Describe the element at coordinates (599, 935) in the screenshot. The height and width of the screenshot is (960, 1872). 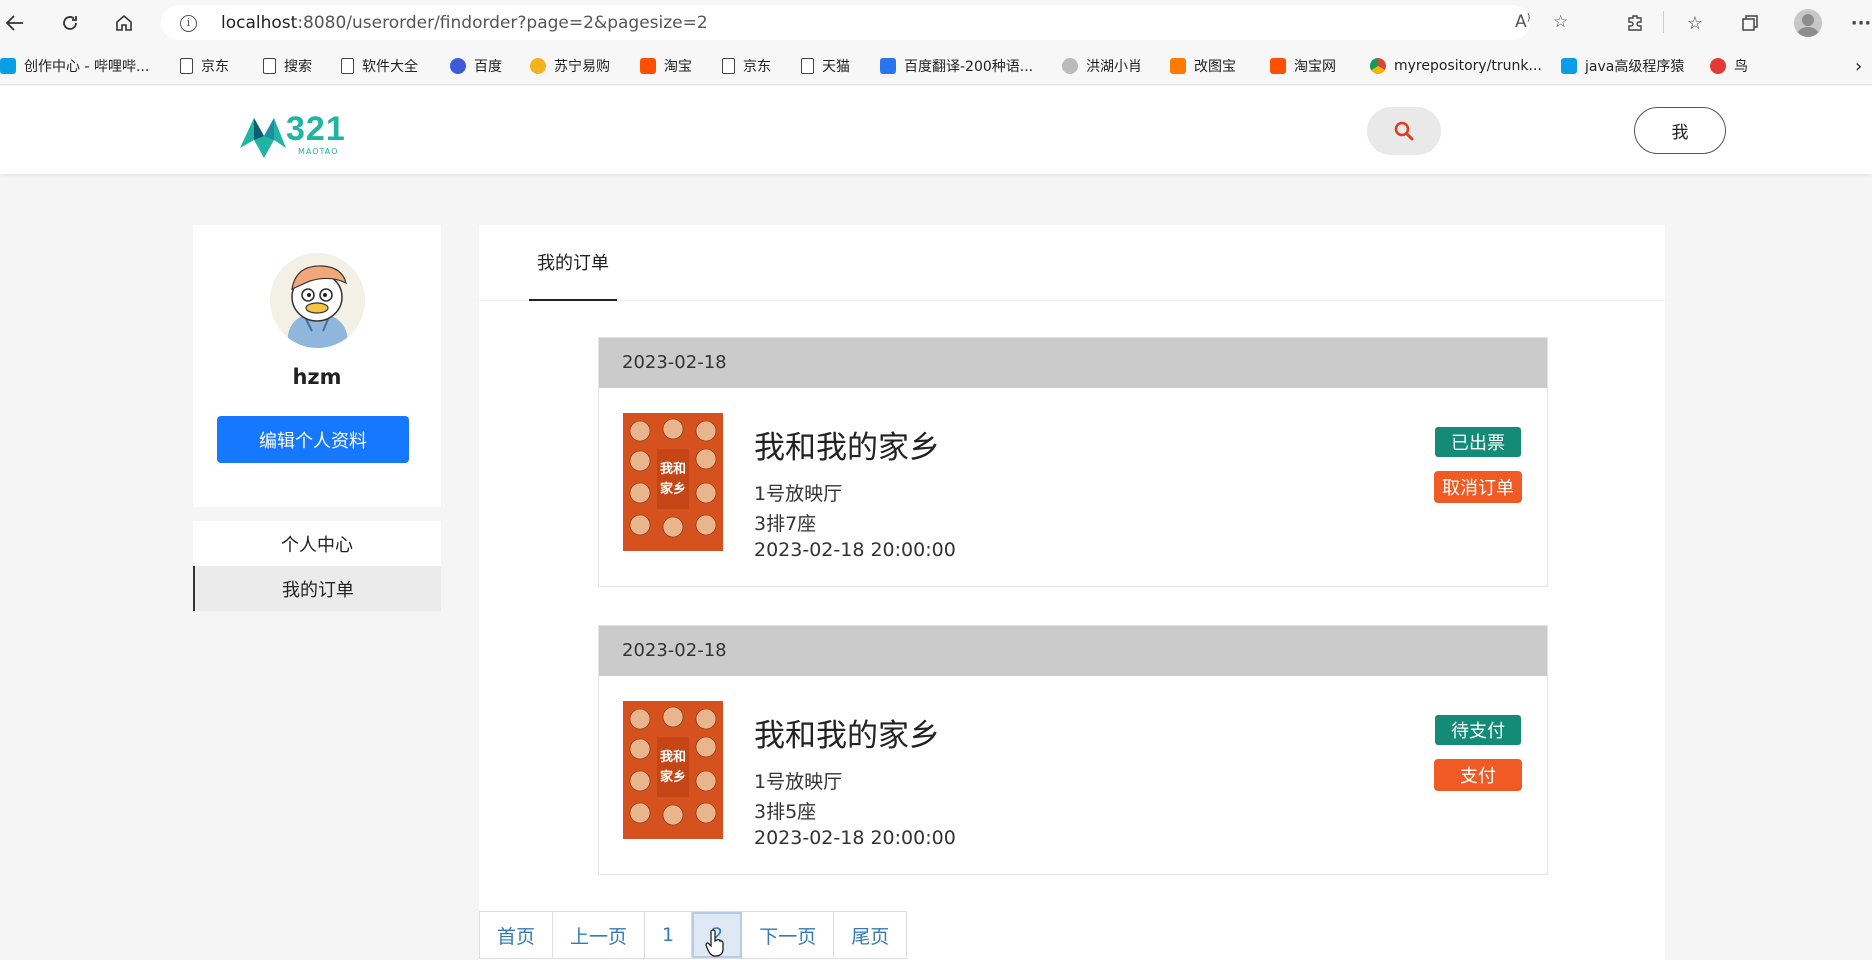
I see `prev-page-button: 上一页` at that location.